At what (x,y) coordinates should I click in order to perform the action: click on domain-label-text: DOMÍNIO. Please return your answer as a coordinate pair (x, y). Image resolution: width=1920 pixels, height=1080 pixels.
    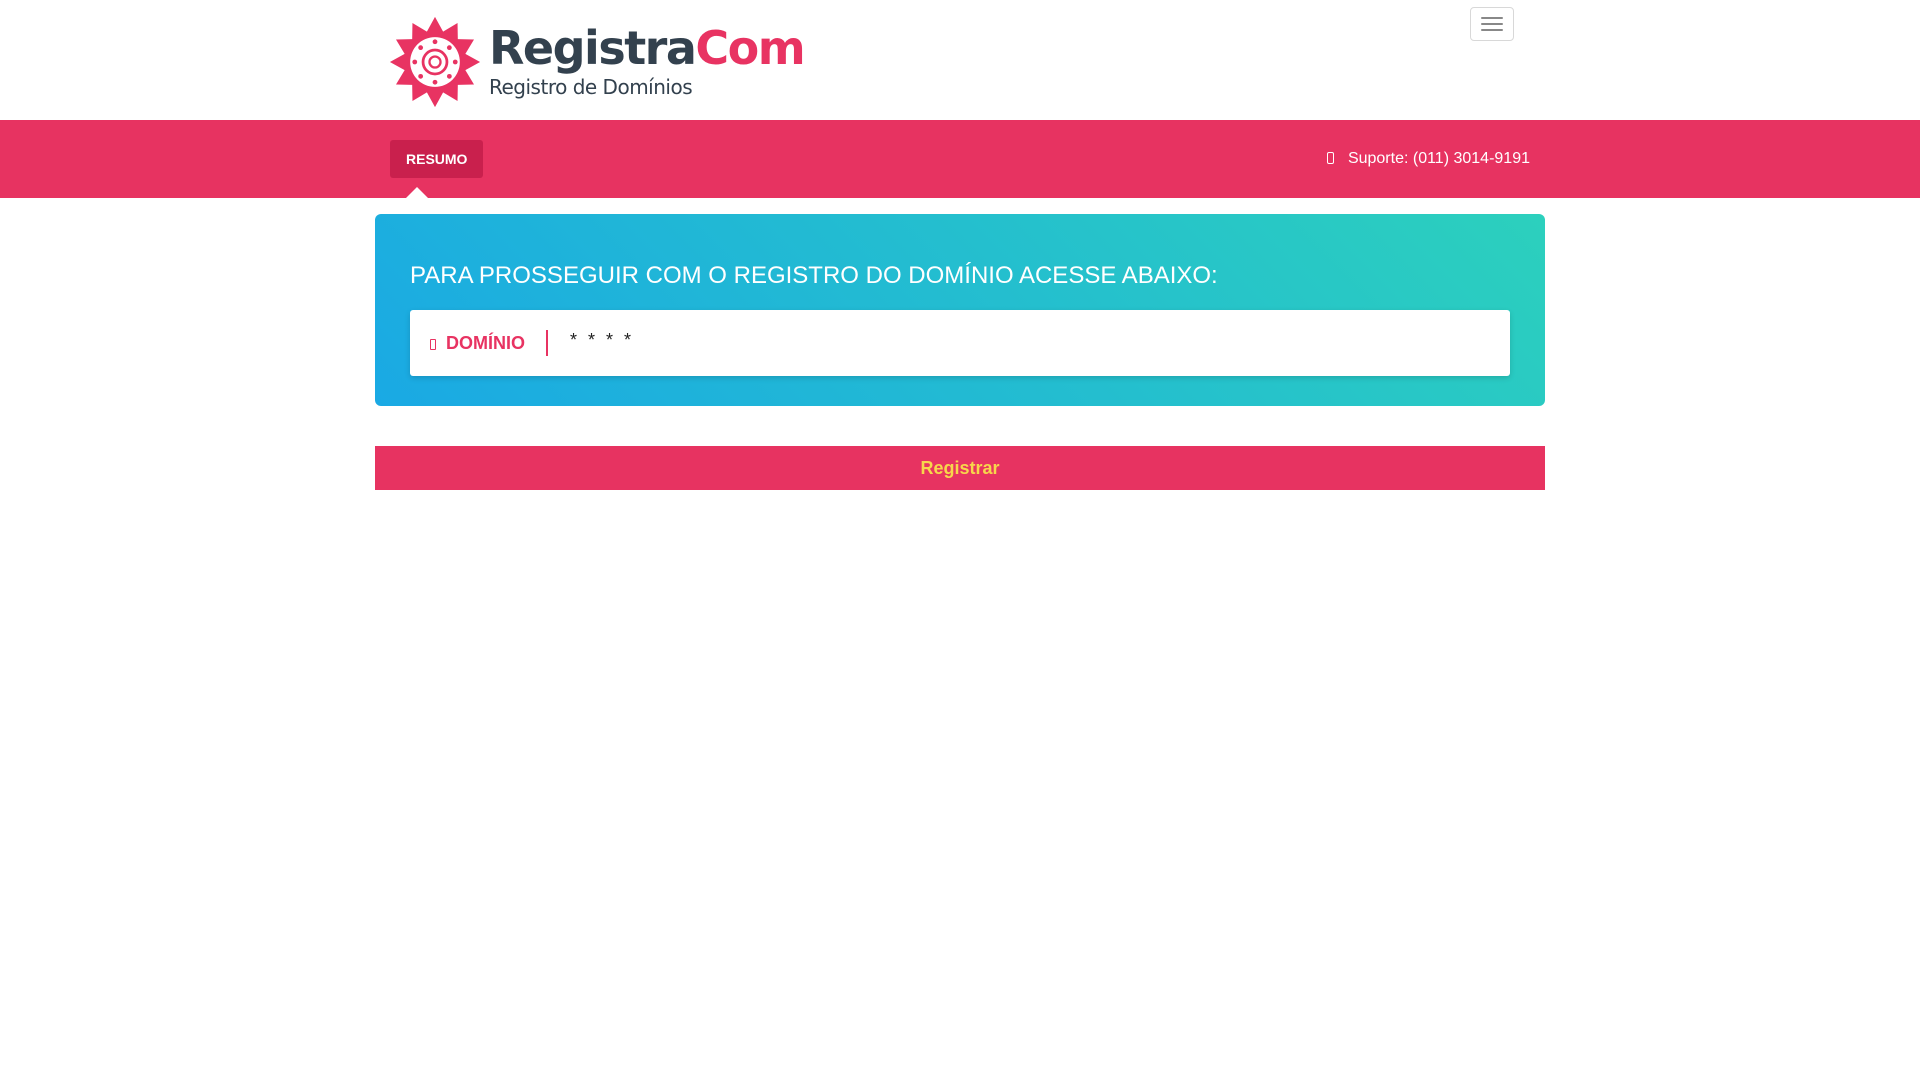
    Looking at the image, I should click on (485, 343).